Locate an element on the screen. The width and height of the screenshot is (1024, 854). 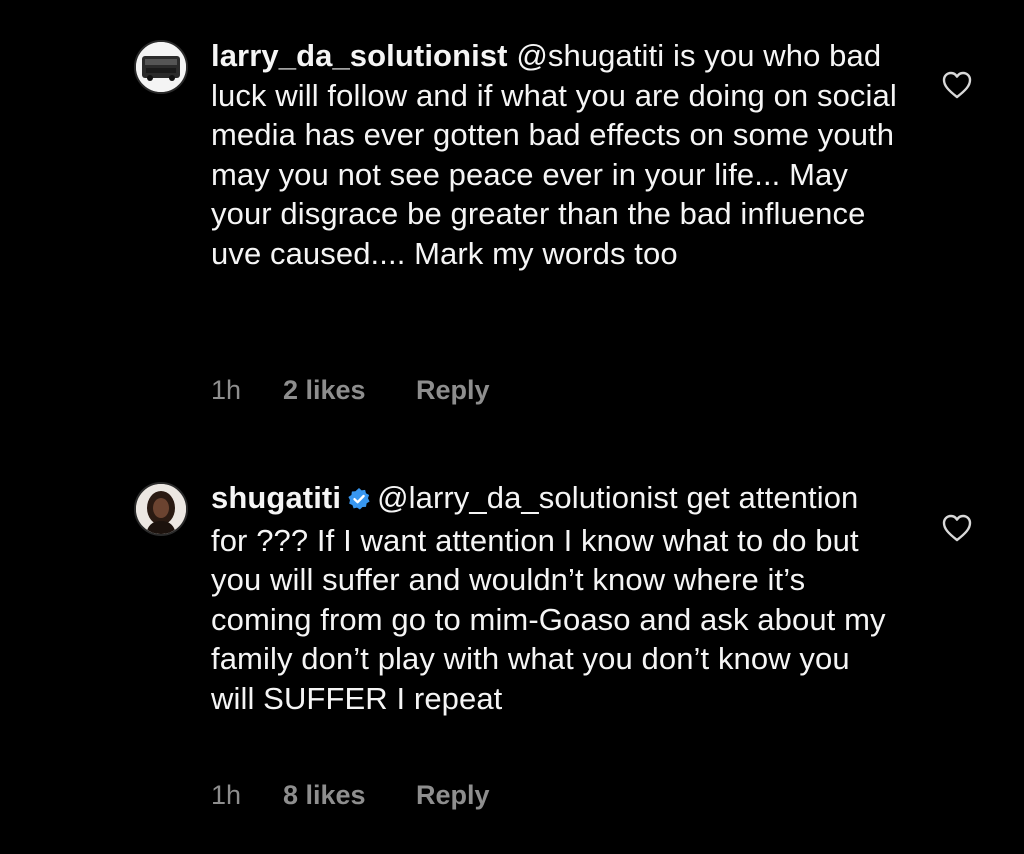
comment-meta: 1h 8 likes Reply is located at coordinates (350, 795).